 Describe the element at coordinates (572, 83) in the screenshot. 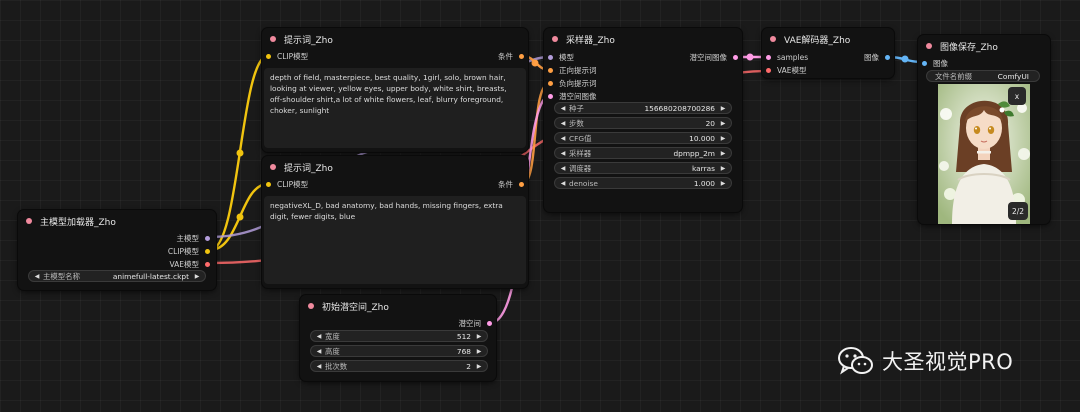

I see `input-negative: 负向提示词` at that location.